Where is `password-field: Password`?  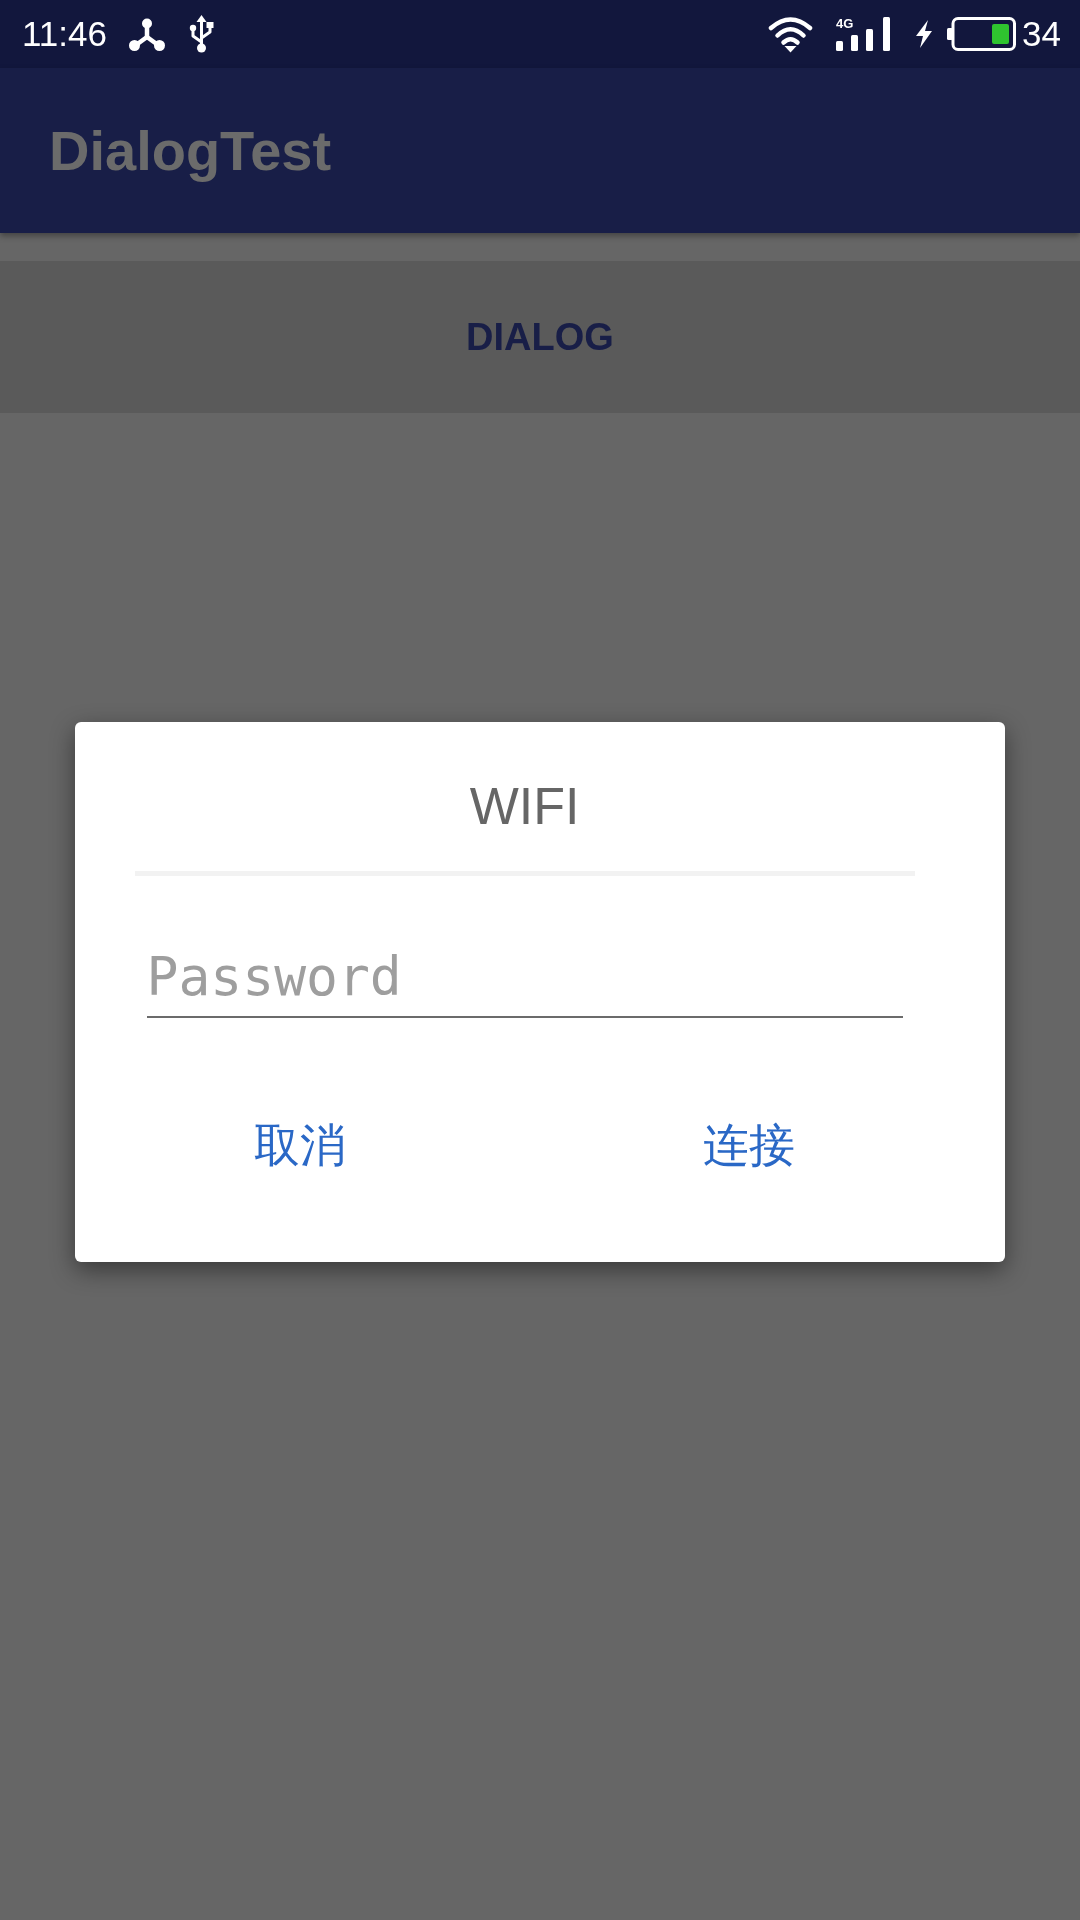 password-field: Password is located at coordinates (524, 977).